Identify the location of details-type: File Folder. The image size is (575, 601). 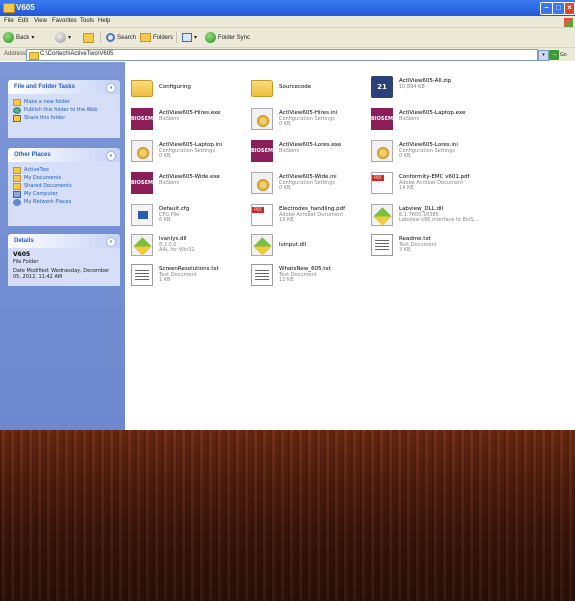
(26, 262).